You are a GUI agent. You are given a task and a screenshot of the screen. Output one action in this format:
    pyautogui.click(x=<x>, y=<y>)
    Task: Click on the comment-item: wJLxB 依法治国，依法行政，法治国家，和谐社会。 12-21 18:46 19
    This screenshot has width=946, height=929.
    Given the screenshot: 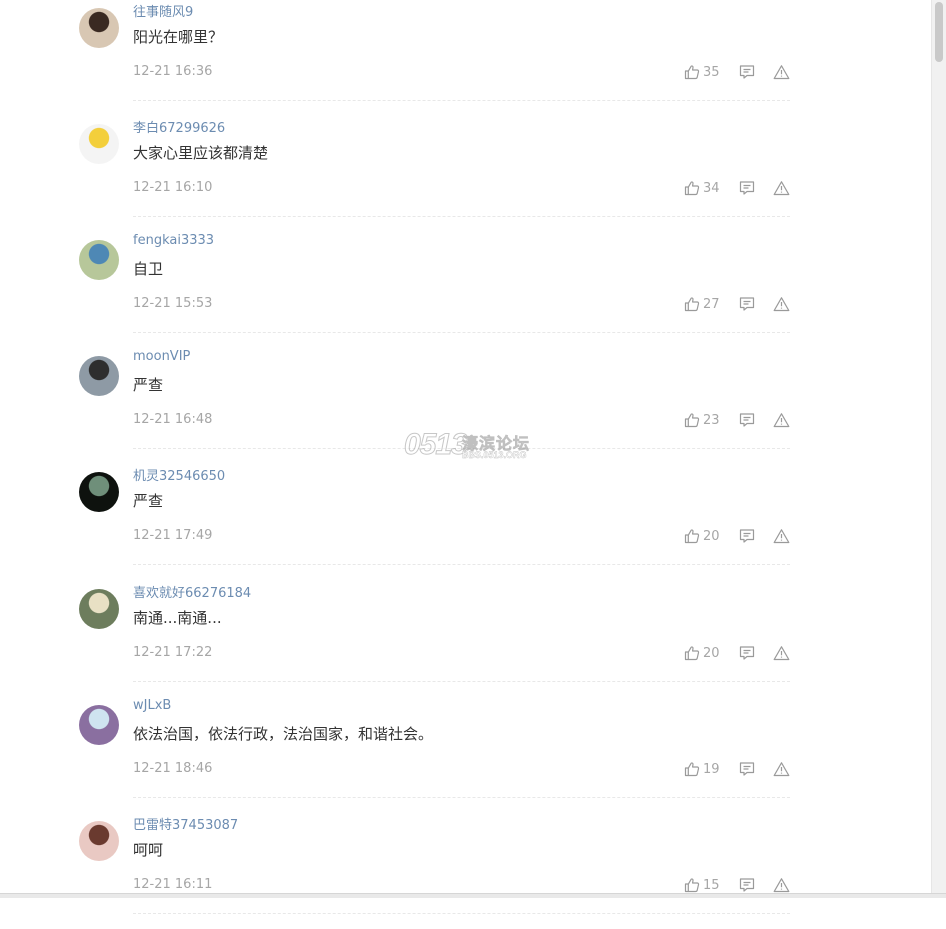 What is the action you would take?
    pyautogui.click(x=434, y=755)
    